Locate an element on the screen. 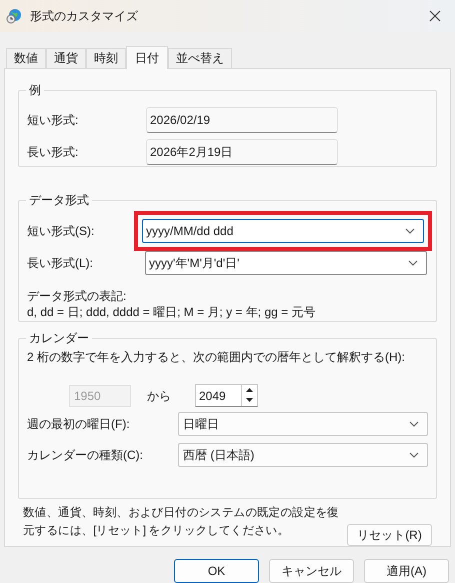 The width and height of the screenshot is (455, 583). field-label: 短い形式(S): is located at coordinates (61, 231).